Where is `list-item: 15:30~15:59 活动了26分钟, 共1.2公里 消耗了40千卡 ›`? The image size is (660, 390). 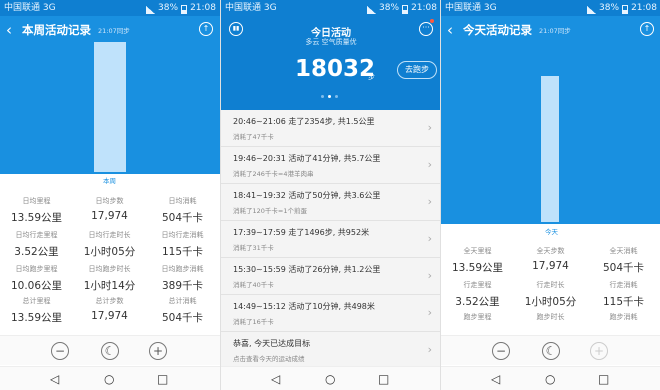
list-item: 15:30~15:59 活动了26分钟, 共1.2公里 消耗了40千卡 › is located at coordinates (330, 276).